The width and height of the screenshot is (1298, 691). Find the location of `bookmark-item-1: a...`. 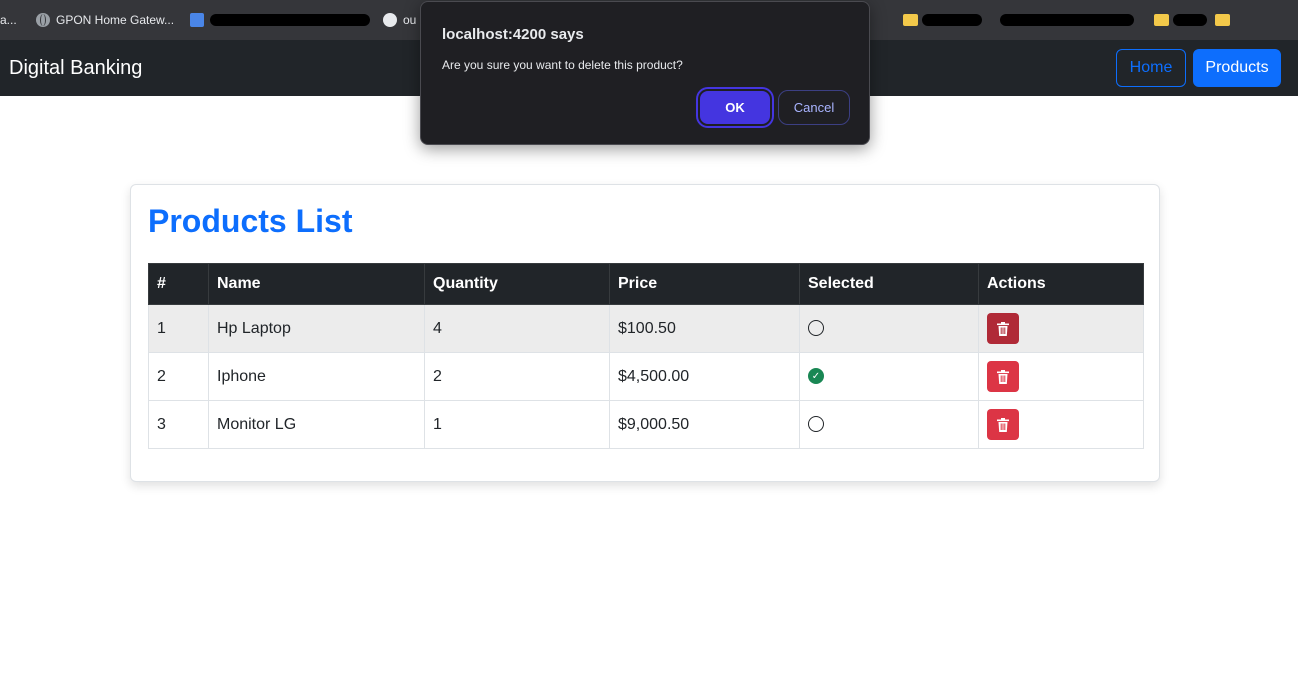

bookmark-item-1: a... is located at coordinates (8, 20).